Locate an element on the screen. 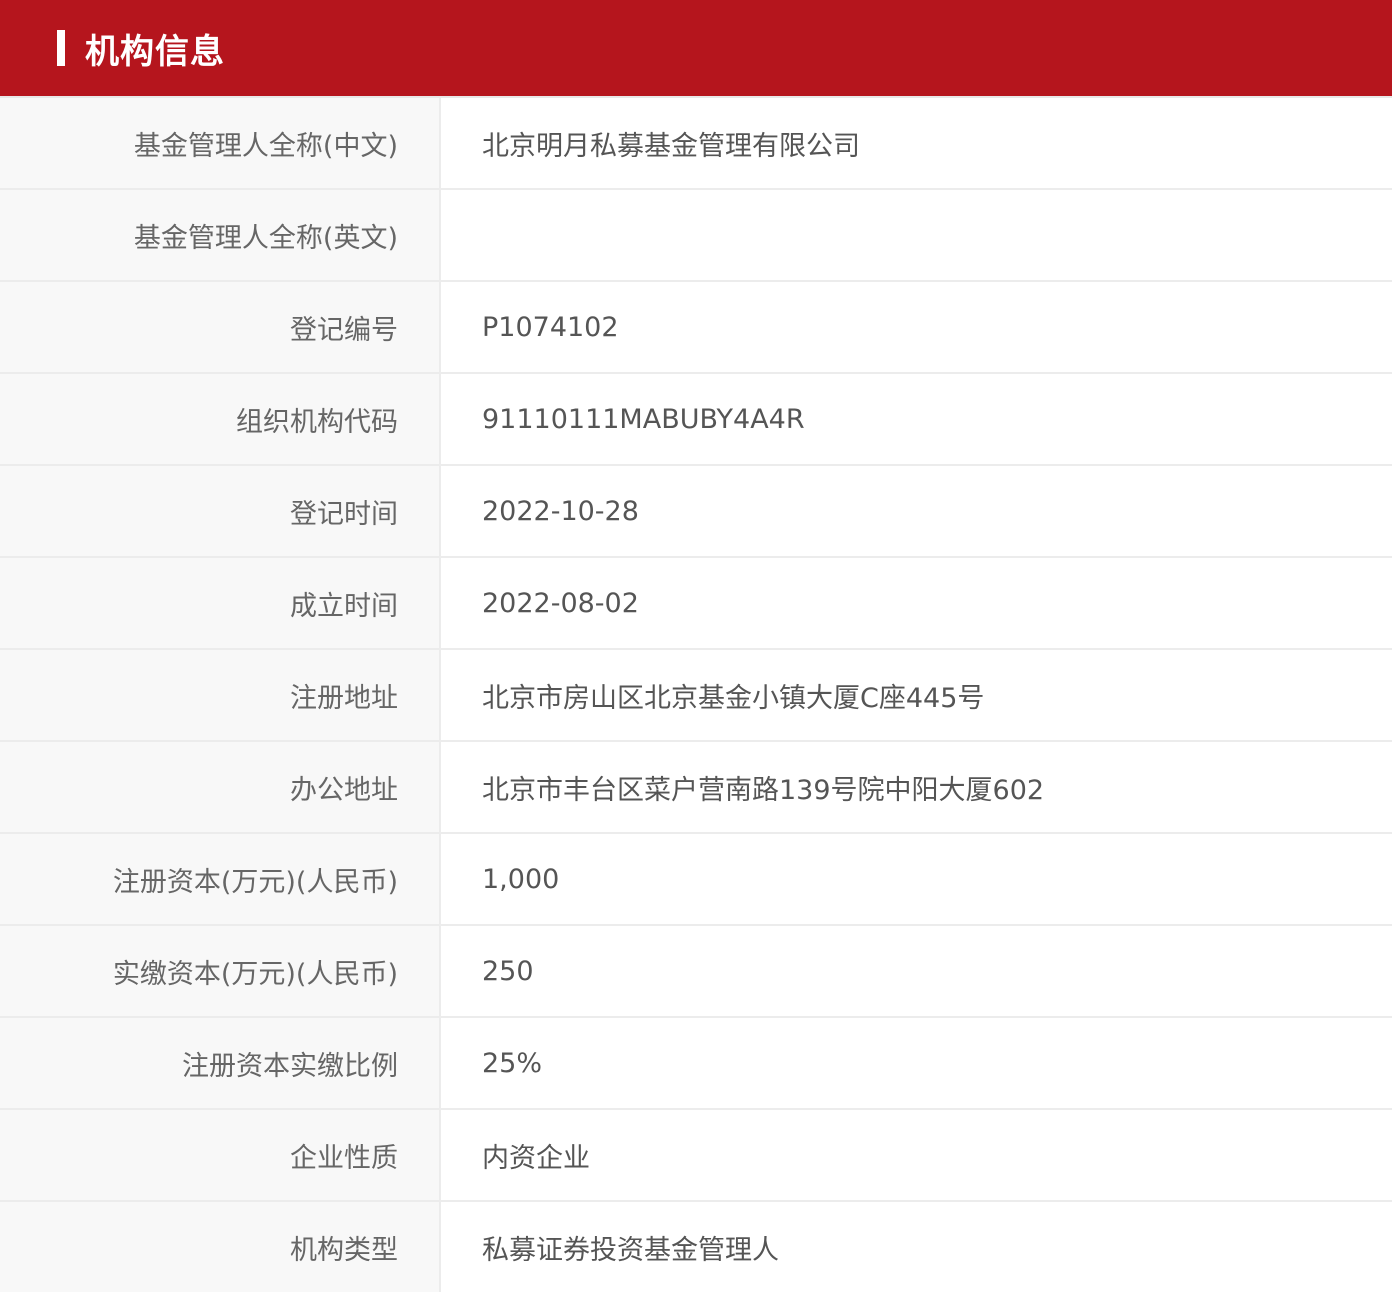  row-label: 登记时间 is located at coordinates (220, 511).